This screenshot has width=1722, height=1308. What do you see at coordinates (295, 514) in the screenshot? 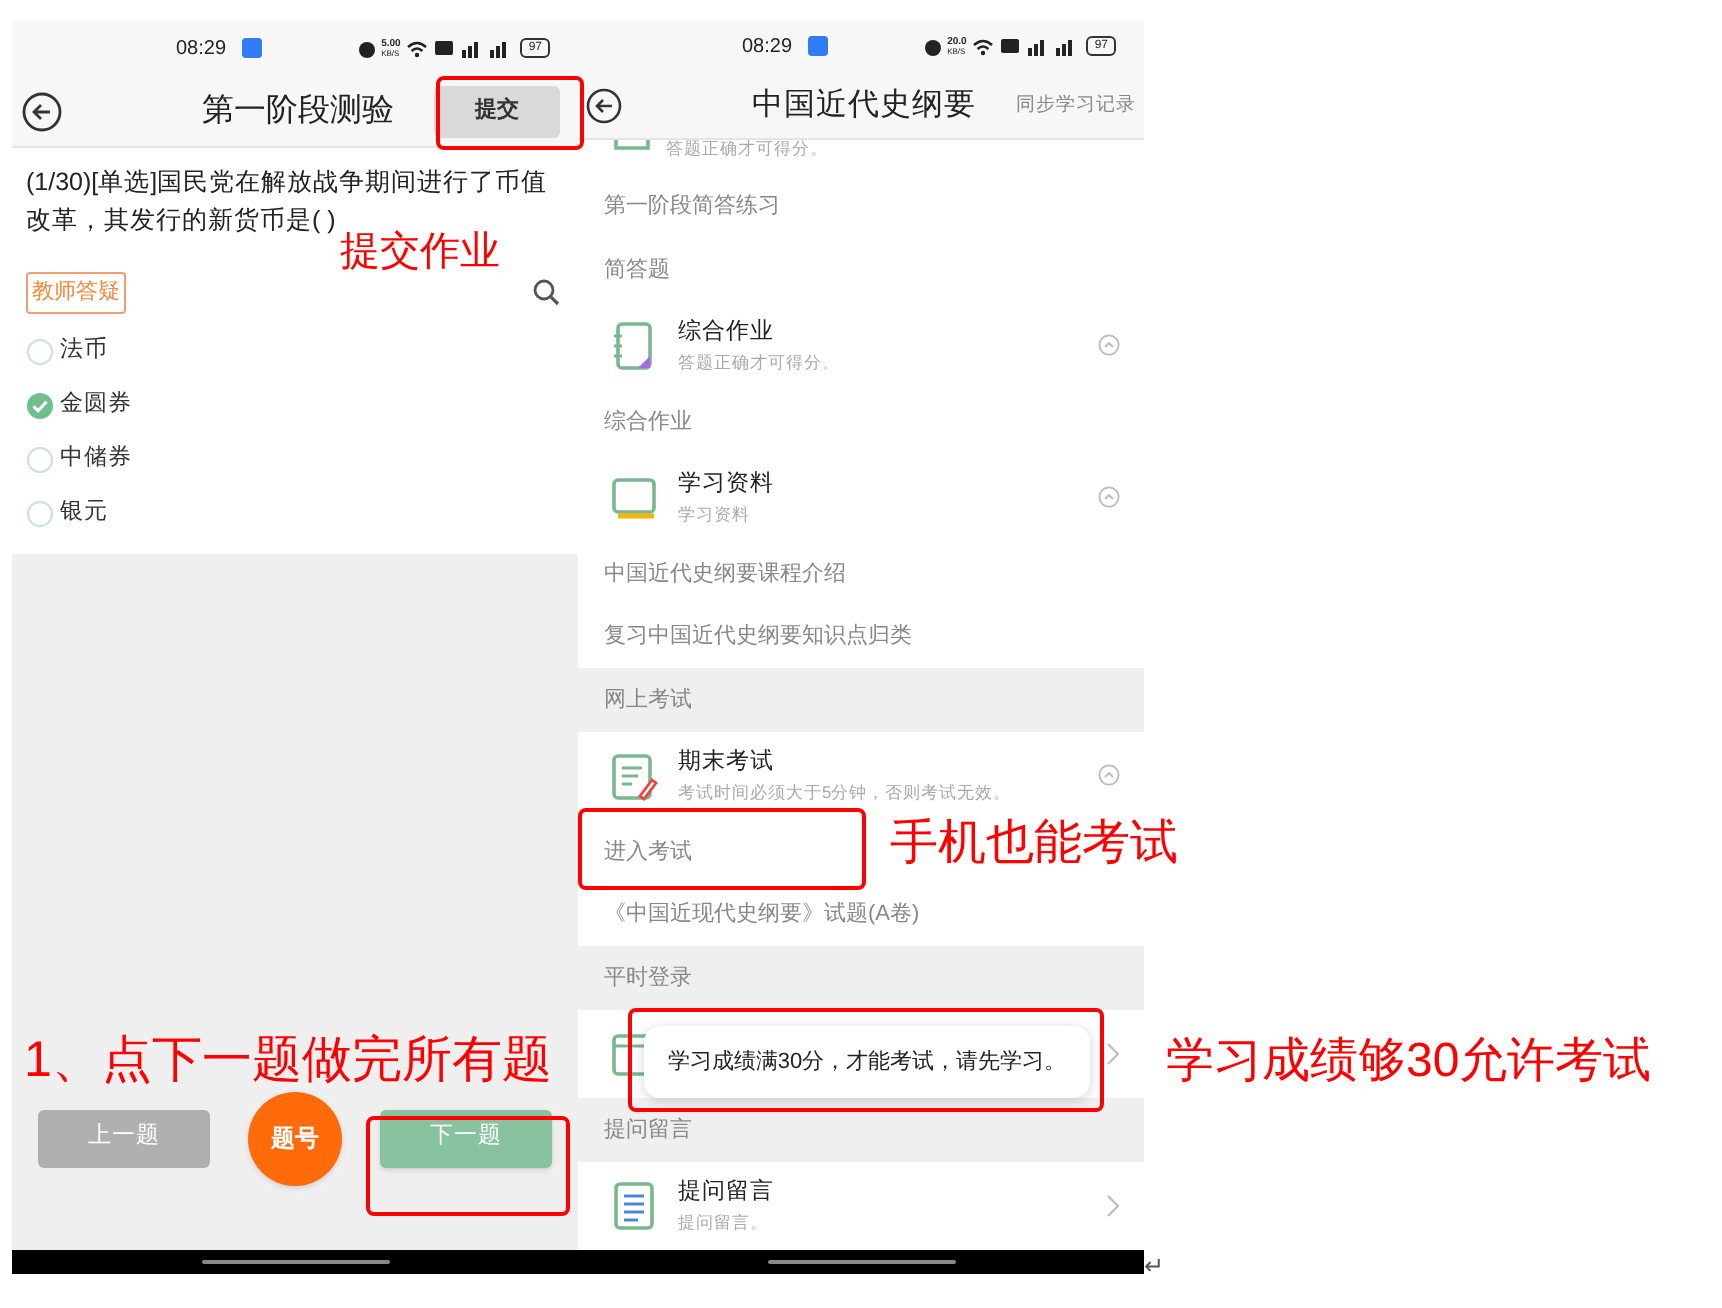
I see `answer-option: 银元` at bounding box center [295, 514].